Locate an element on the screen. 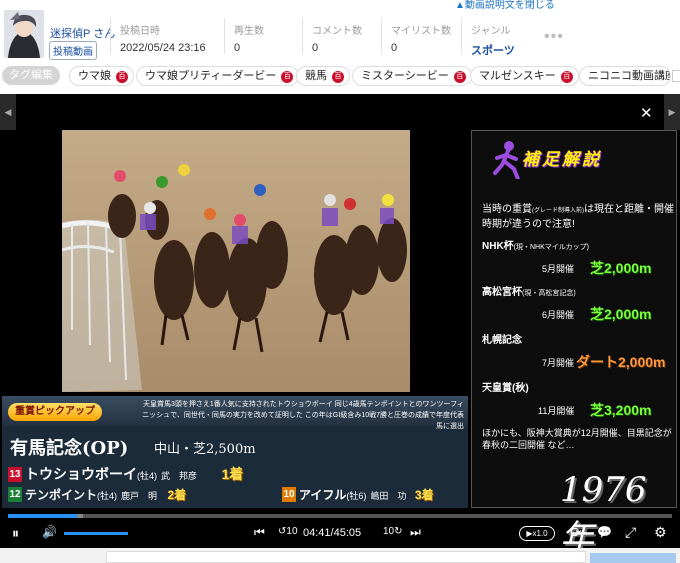 The width and height of the screenshot is (680, 563). jockey-name: 嶋田 功 is located at coordinates (388, 496).